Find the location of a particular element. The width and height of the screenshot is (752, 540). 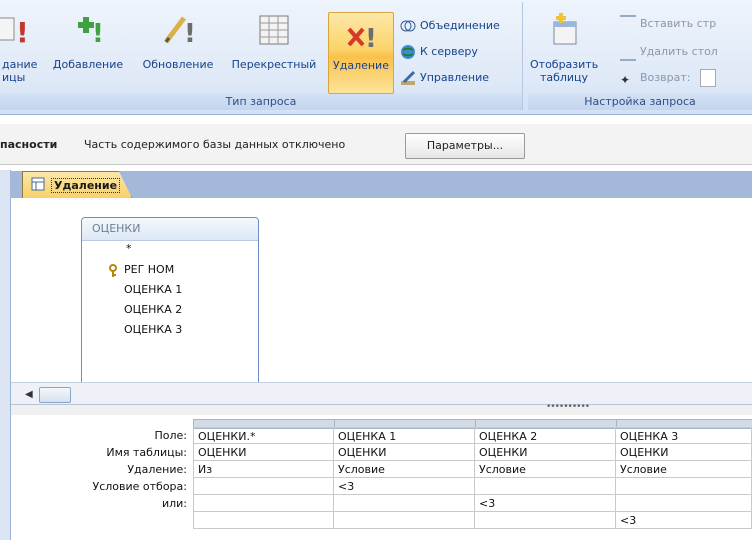

update-button: ! Обновление is located at coordinates (178, 47).